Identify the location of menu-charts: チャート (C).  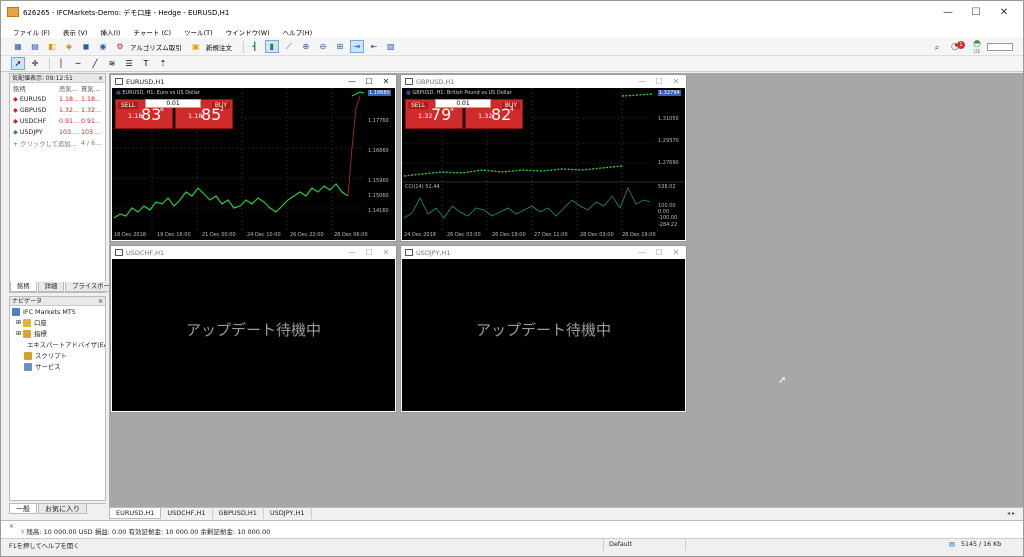
(152, 32).